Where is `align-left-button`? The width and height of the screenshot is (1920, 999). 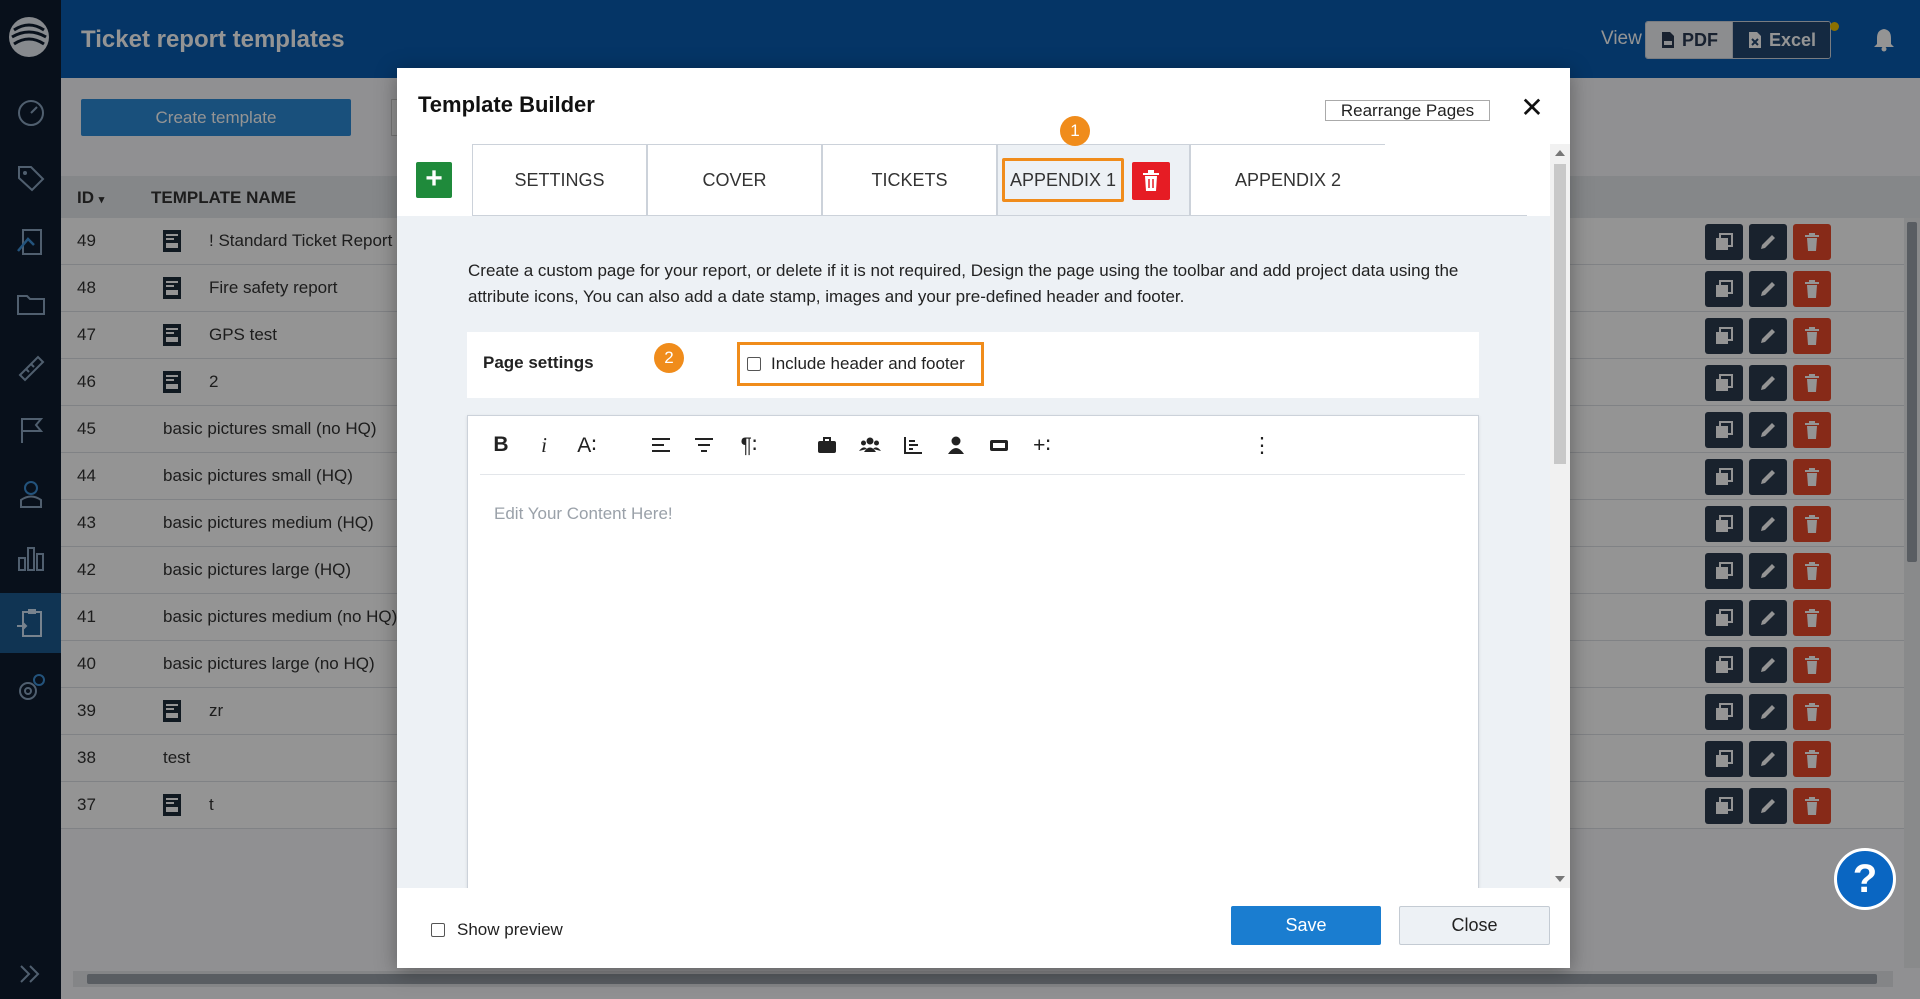 align-left-button is located at coordinates (661, 445).